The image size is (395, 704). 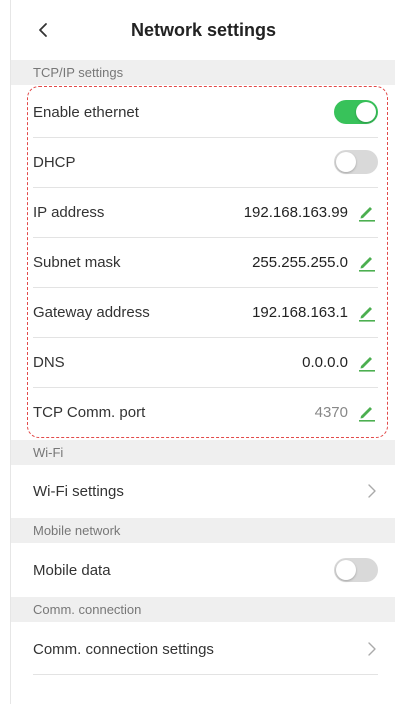 I want to click on subnet-mask-value: 255.255.255.0, so click(x=300, y=262).